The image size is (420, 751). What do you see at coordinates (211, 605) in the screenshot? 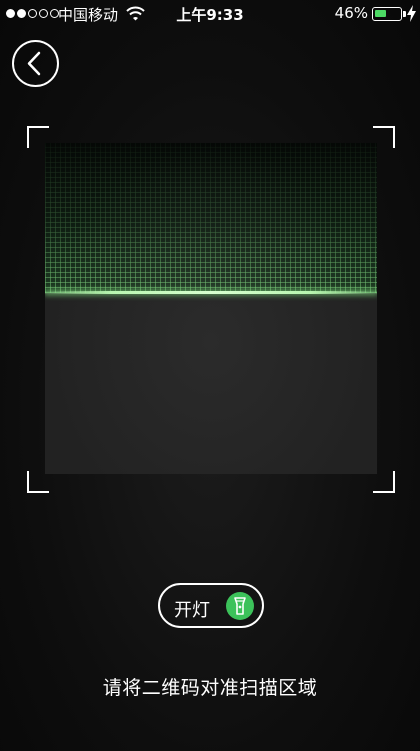
I see `flashlight-toggle-button: 开灯` at bounding box center [211, 605].